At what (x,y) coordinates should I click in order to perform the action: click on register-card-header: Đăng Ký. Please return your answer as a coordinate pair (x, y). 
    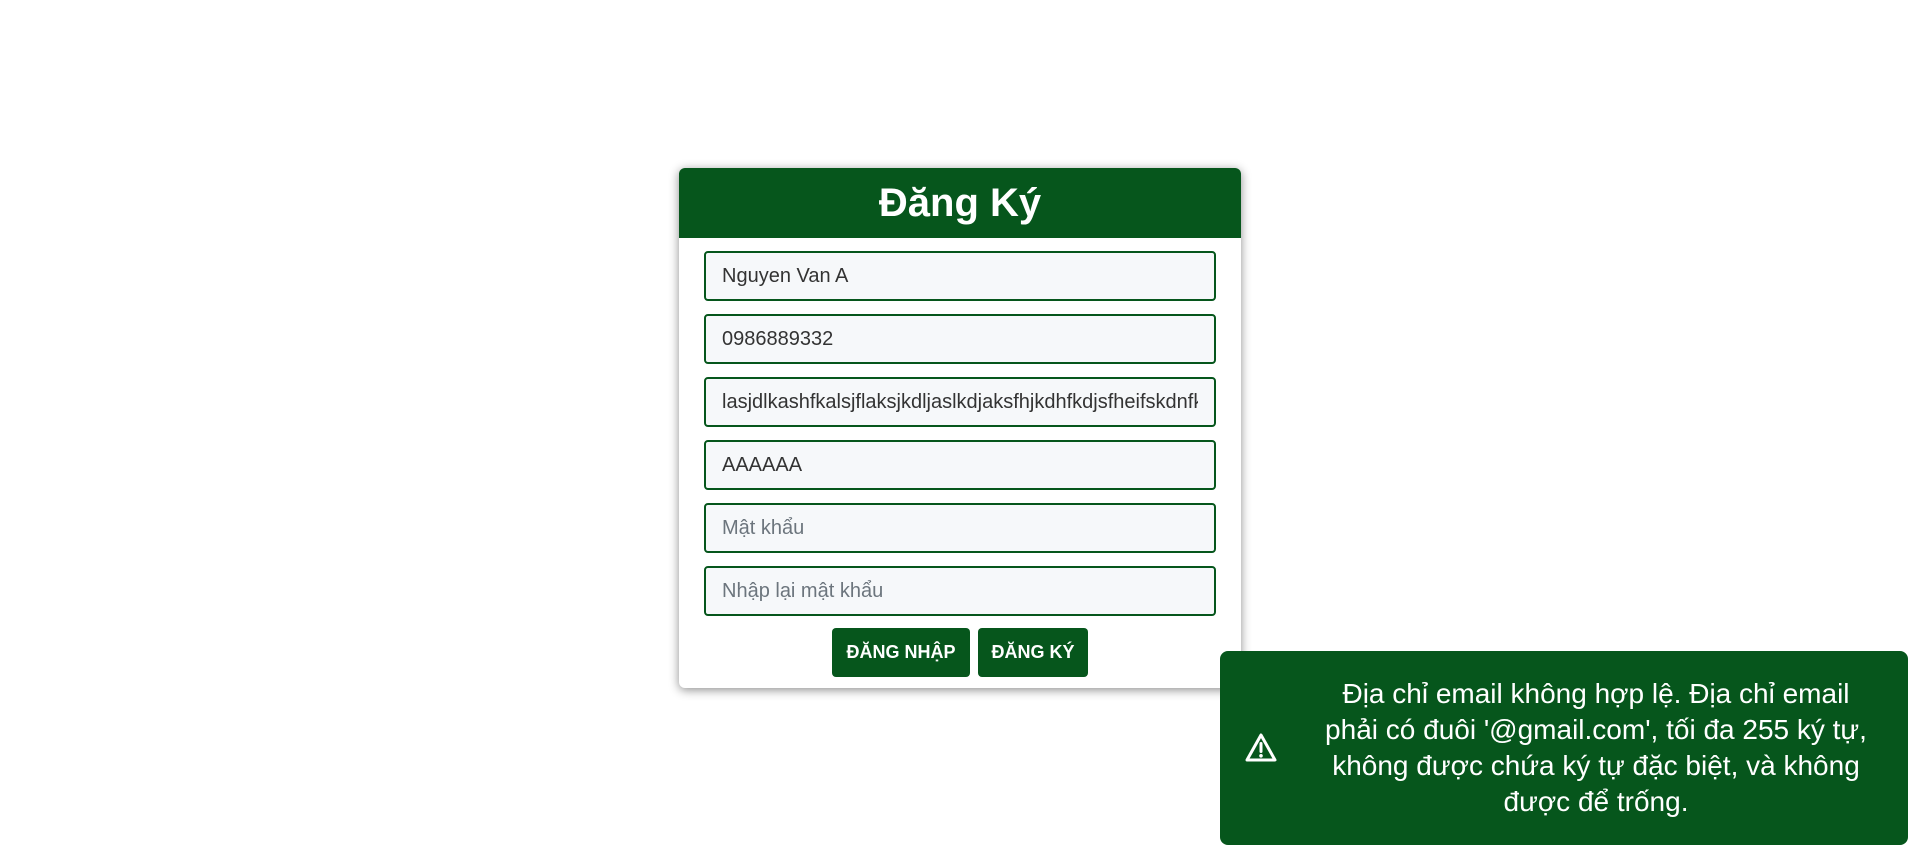
    Looking at the image, I should click on (960, 203).